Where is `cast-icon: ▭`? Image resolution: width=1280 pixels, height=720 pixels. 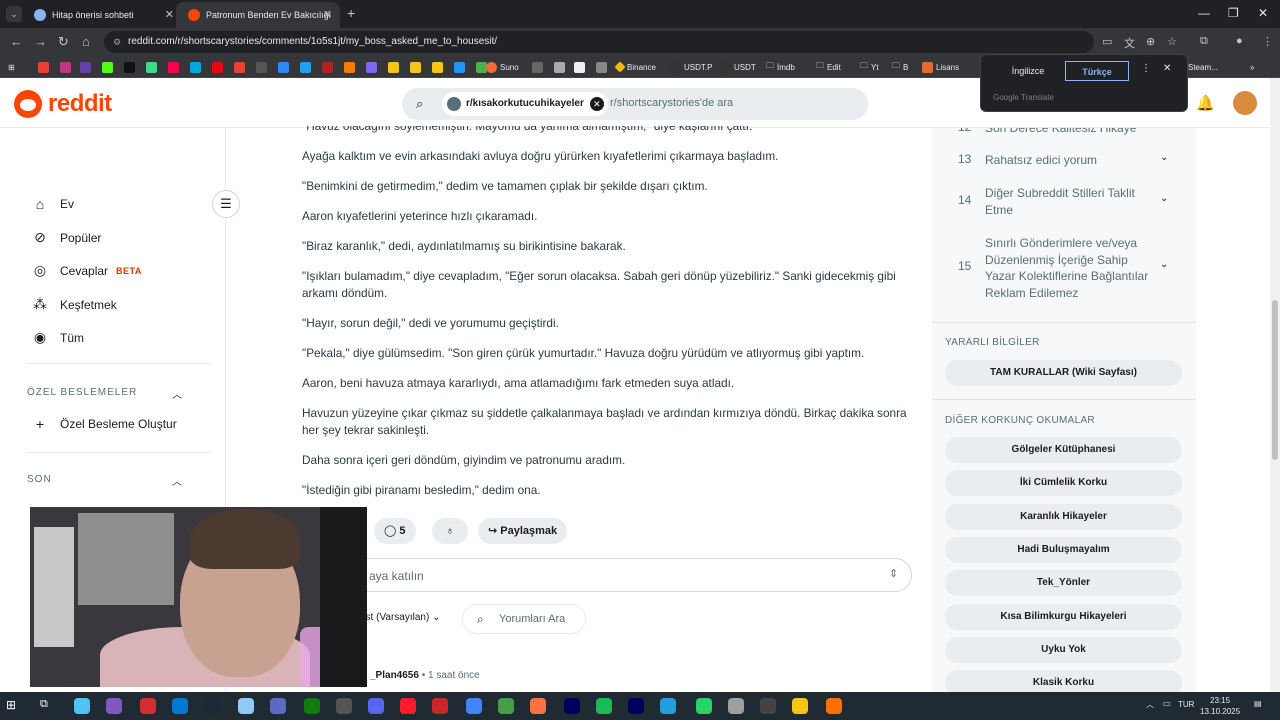
cast-icon: ▭ is located at coordinates (1107, 41).